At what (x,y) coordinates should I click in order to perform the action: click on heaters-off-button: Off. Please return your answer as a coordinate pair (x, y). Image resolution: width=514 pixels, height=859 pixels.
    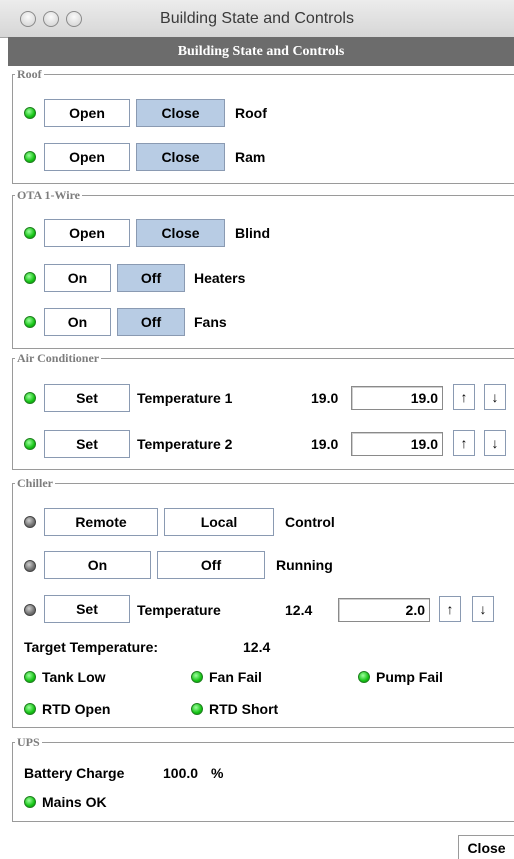
    Looking at the image, I should click on (151, 278).